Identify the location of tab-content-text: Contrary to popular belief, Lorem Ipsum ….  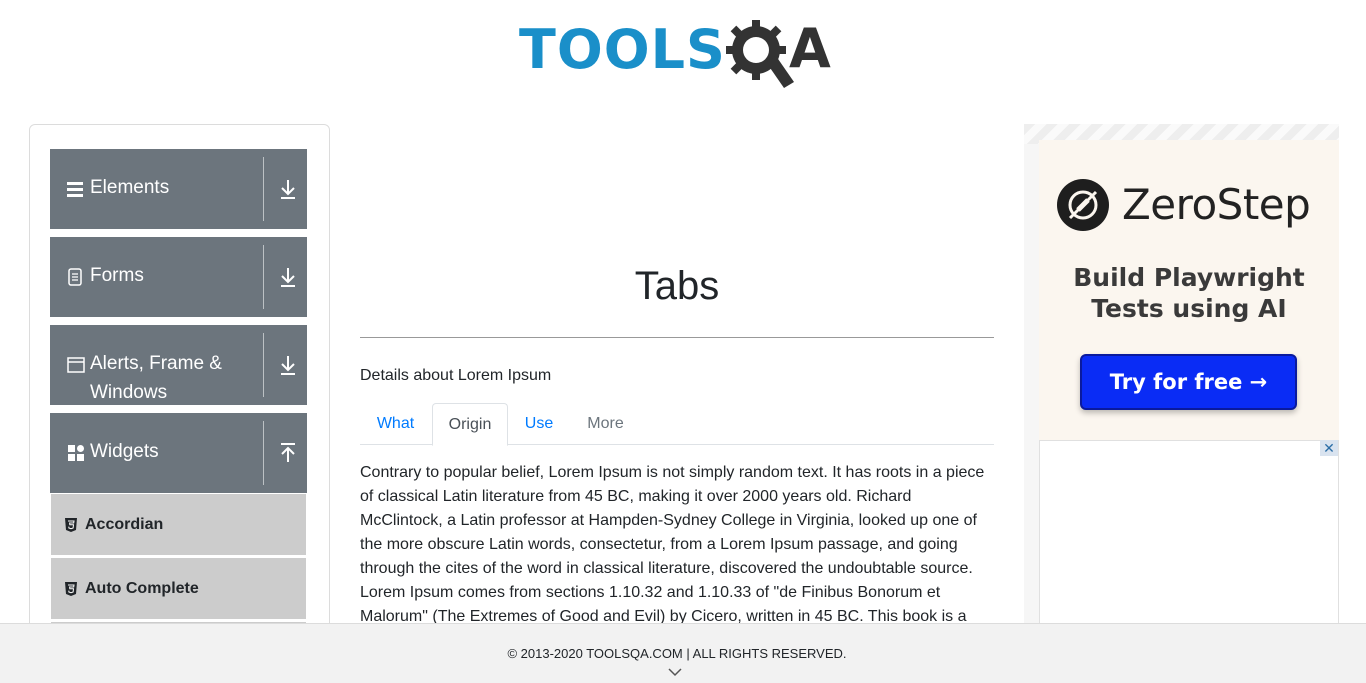
(672, 544).